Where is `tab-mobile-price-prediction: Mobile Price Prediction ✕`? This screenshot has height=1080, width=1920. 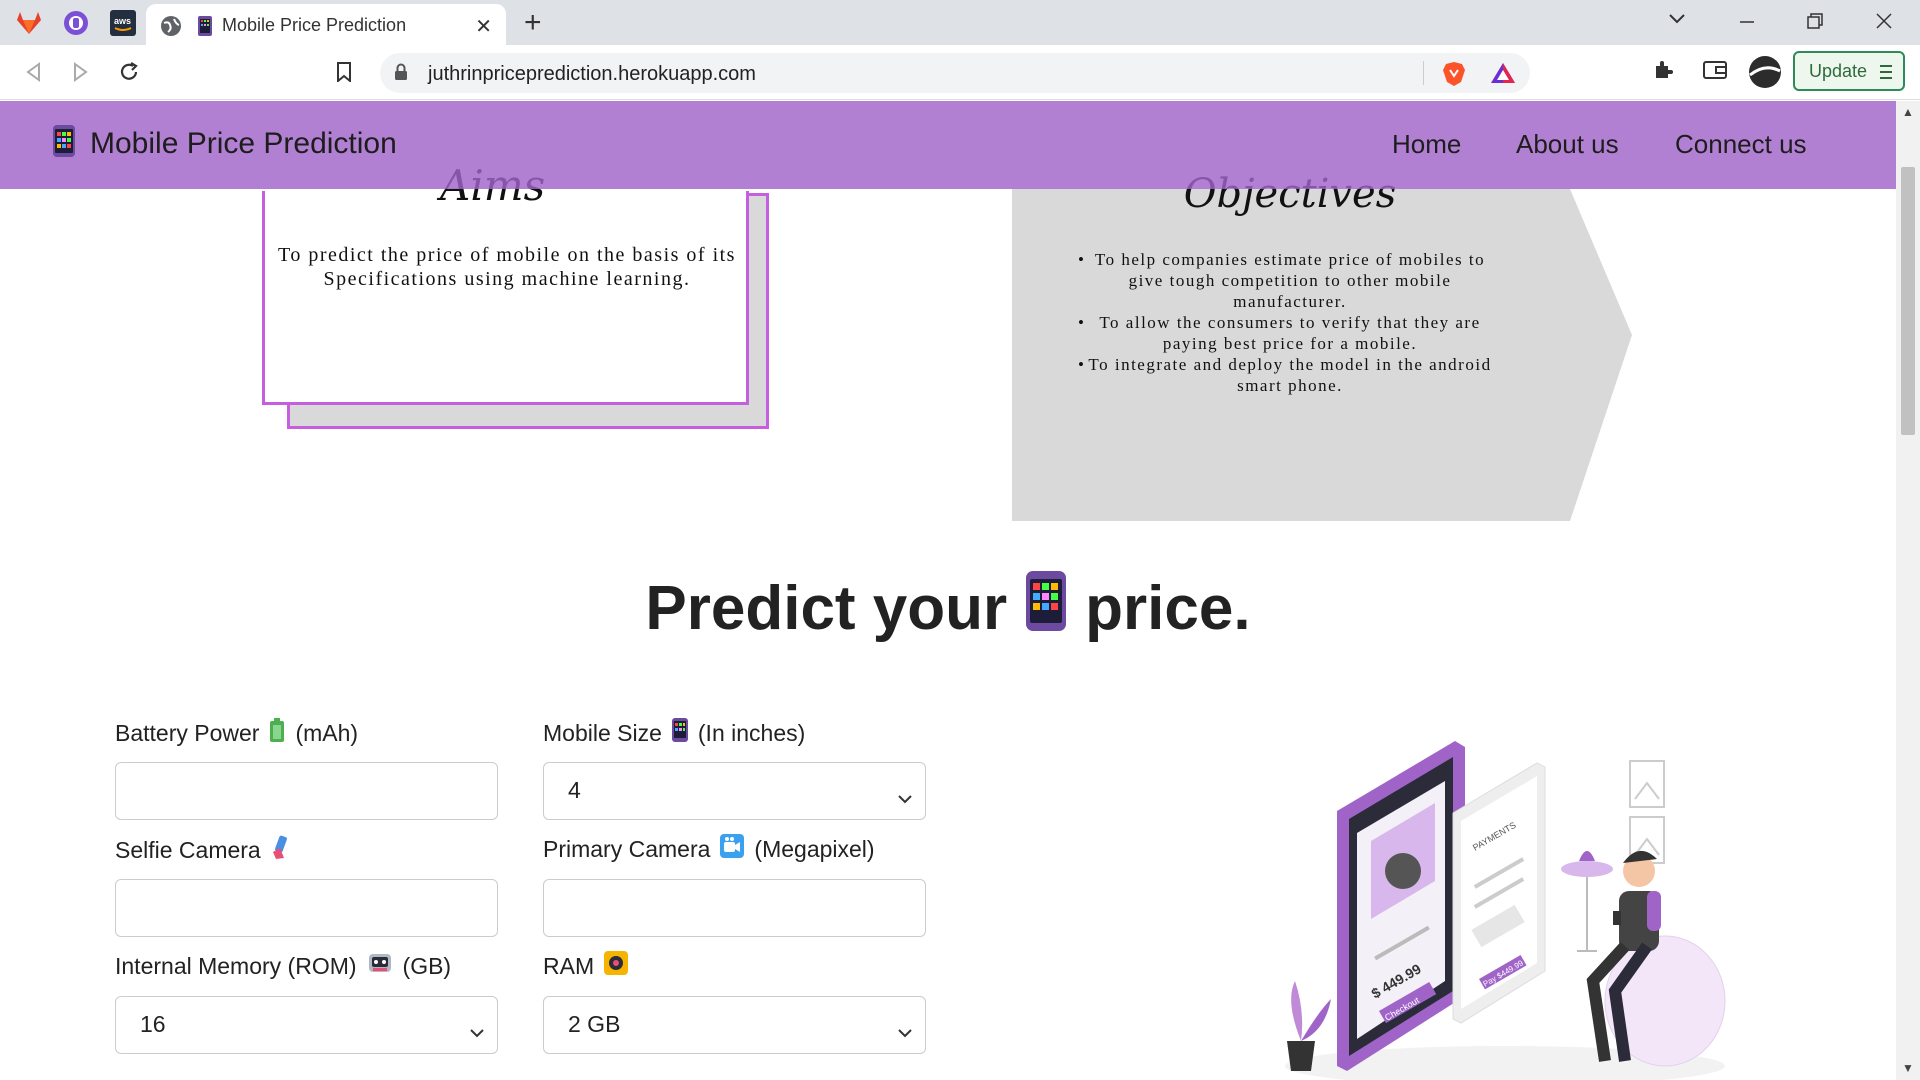 tab-mobile-price-prediction: Mobile Price Prediction ✕ is located at coordinates (326, 24).